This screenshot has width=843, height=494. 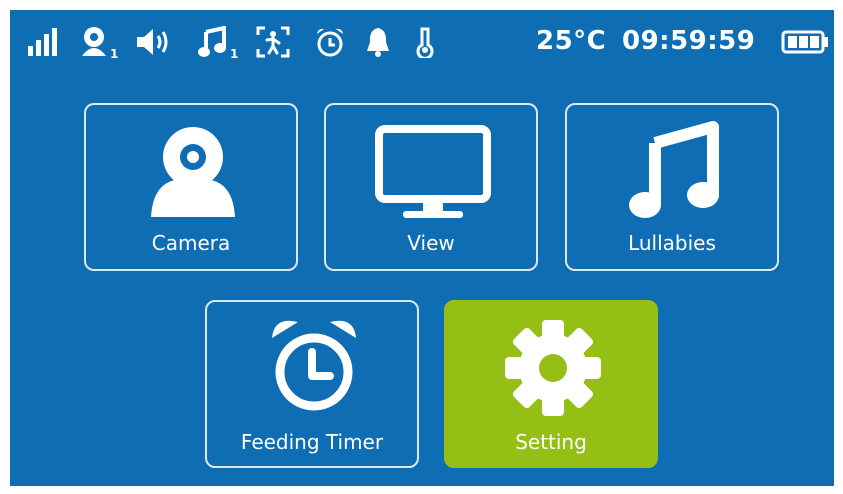 What do you see at coordinates (553, 368) in the screenshot?
I see `gear-icon` at bounding box center [553, 368].